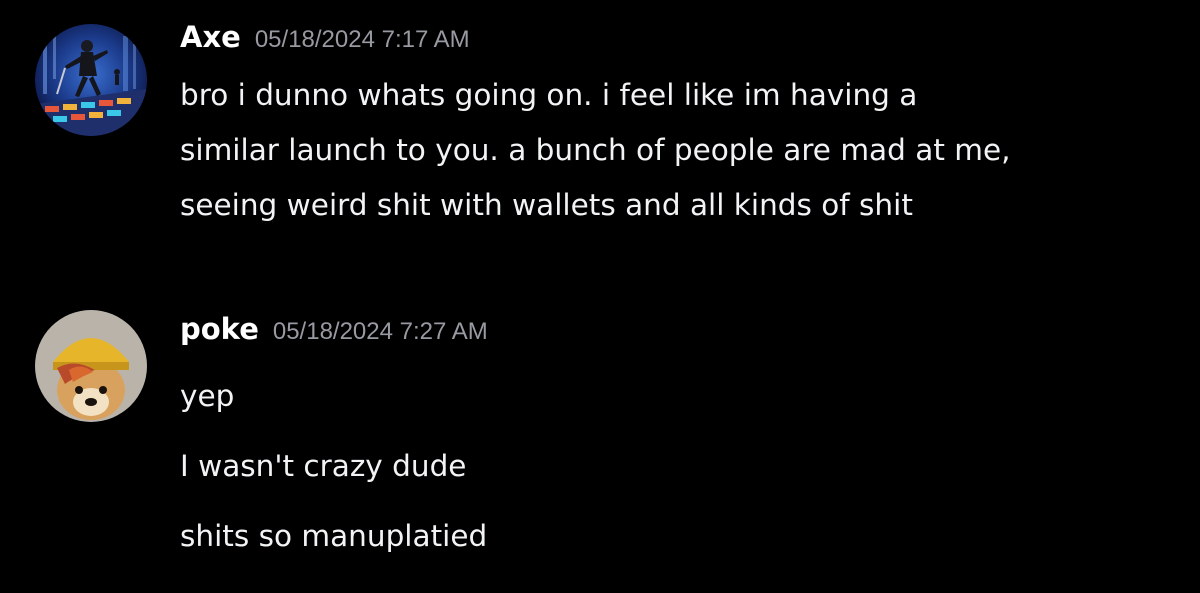  I want to click on username-poke: poke, so click(219, 329).